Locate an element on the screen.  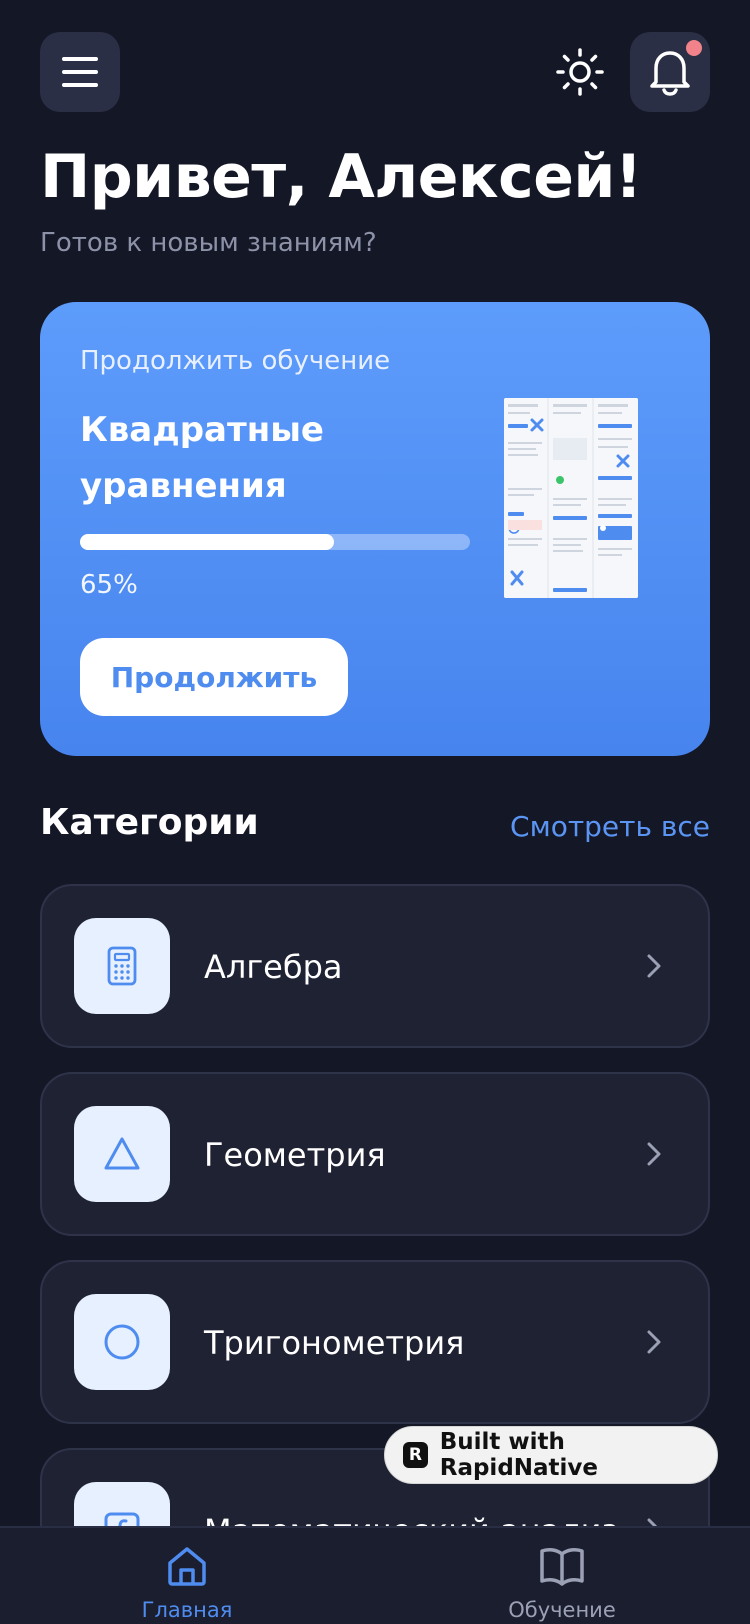
tab-learning: Обучение is located at coordinates (562, 1583).